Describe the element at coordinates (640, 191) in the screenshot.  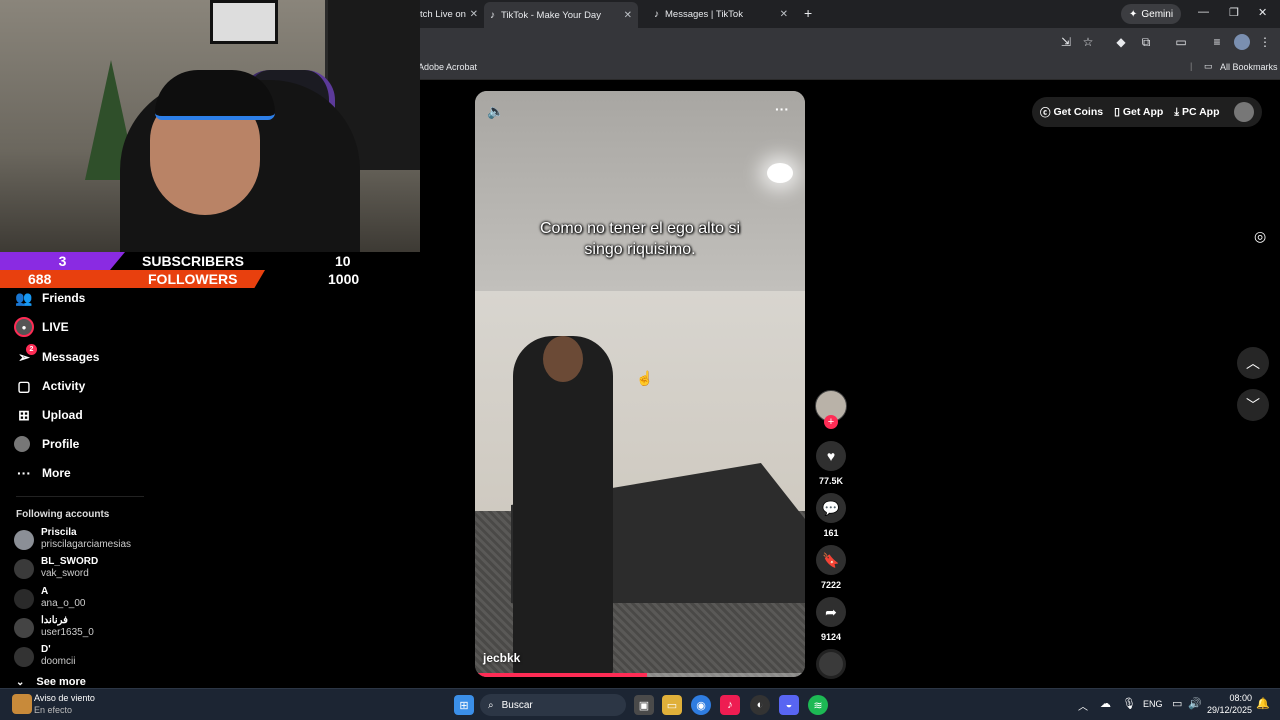
I see `video-ceiling` at that location.